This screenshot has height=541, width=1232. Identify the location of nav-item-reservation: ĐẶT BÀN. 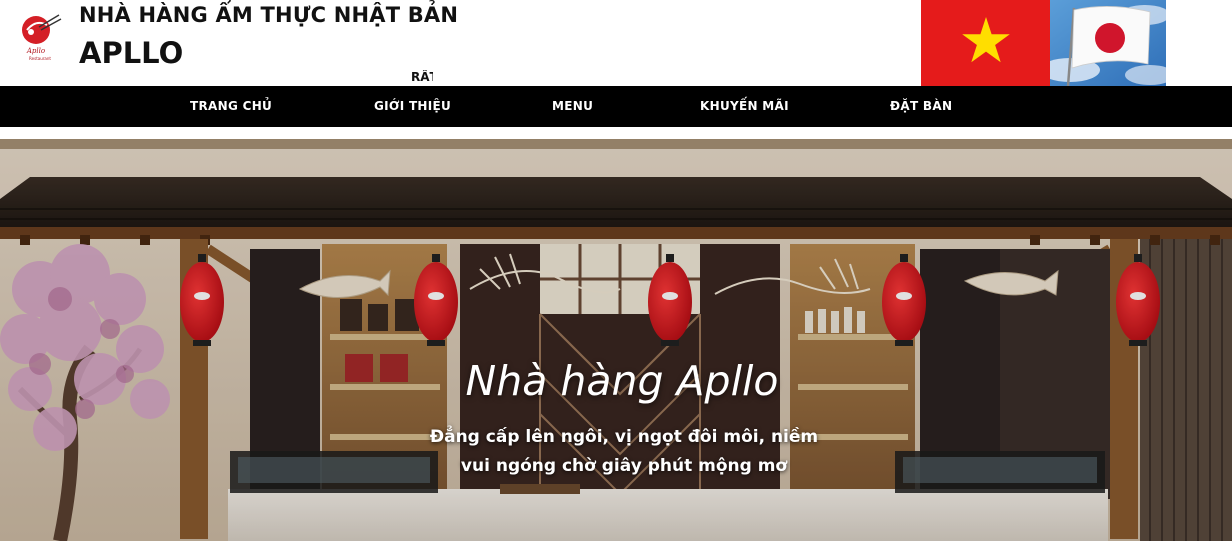
(921, 106).